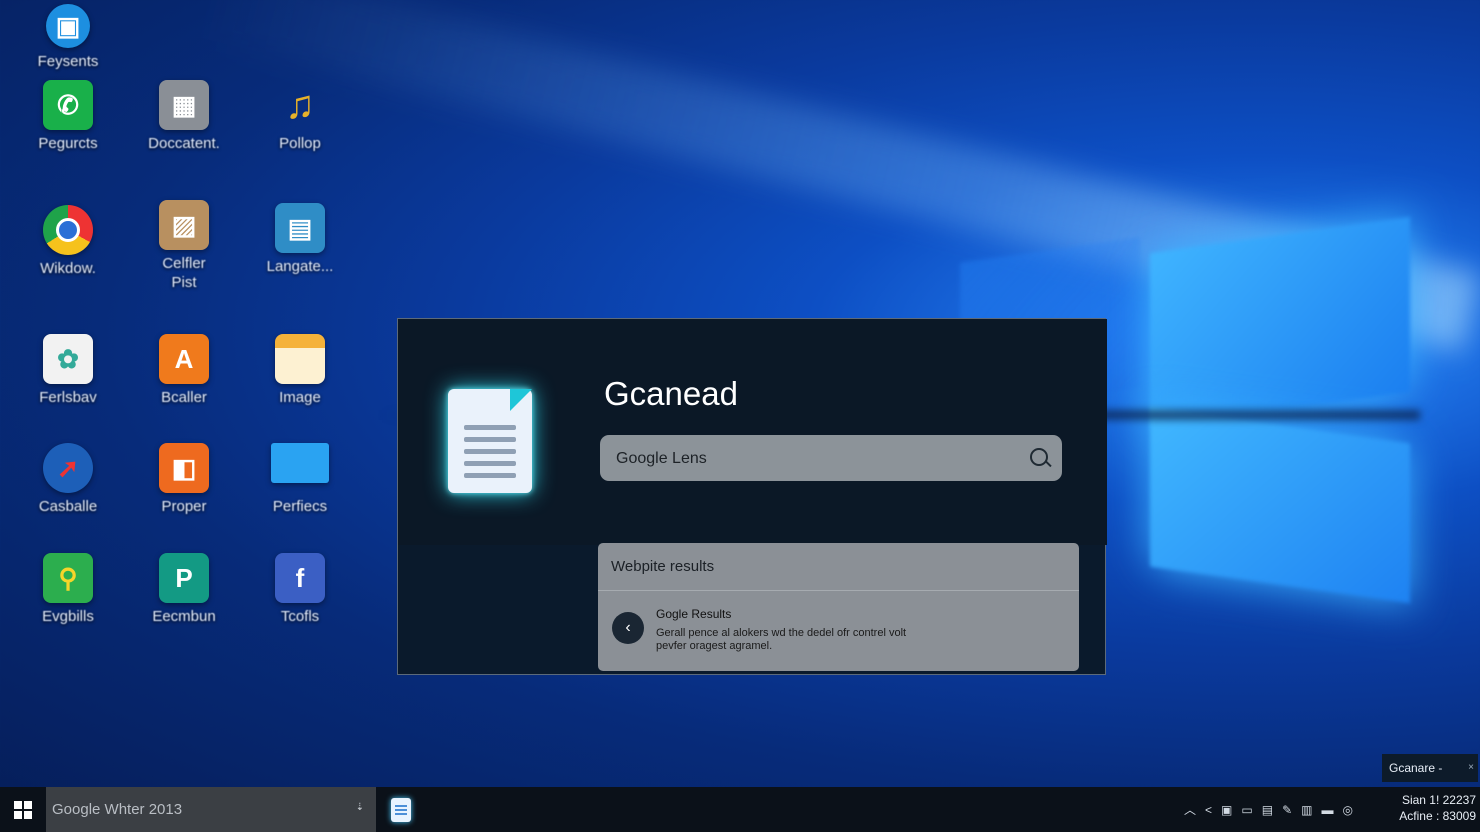 This screenshot has width=1480, height=832. What do you see at coordinates (117, 809) in the screenshot?
I see `taskbar-search-text: Google Whter 2013` at bounding box center [117, 809].